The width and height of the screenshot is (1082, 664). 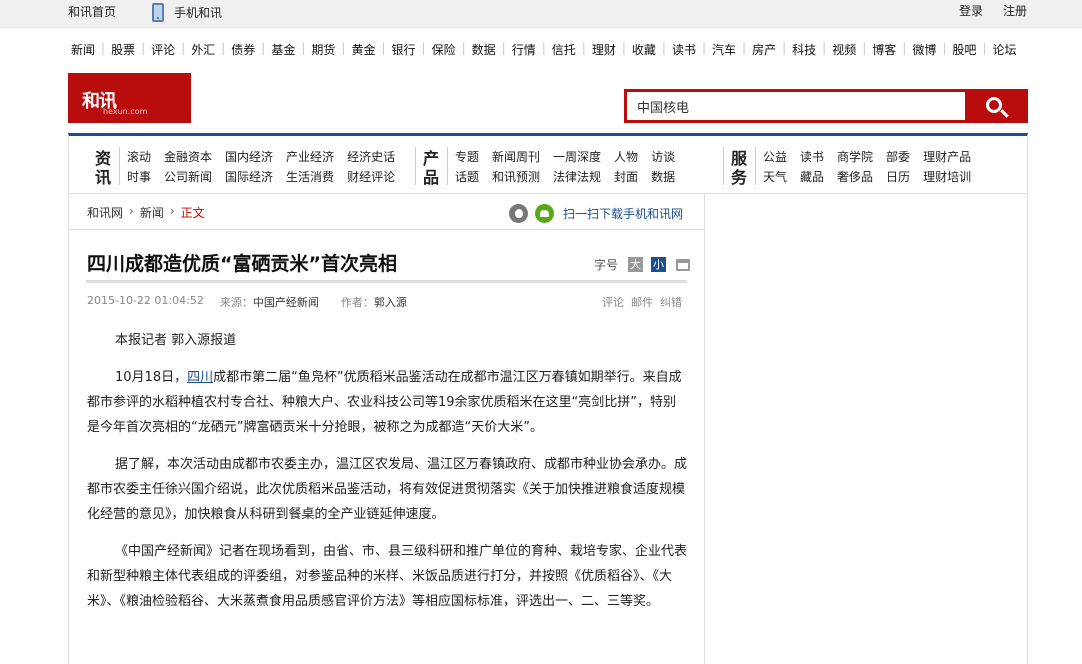 I want to click on channel-link: 论坛, so click(x=1004, y=50).